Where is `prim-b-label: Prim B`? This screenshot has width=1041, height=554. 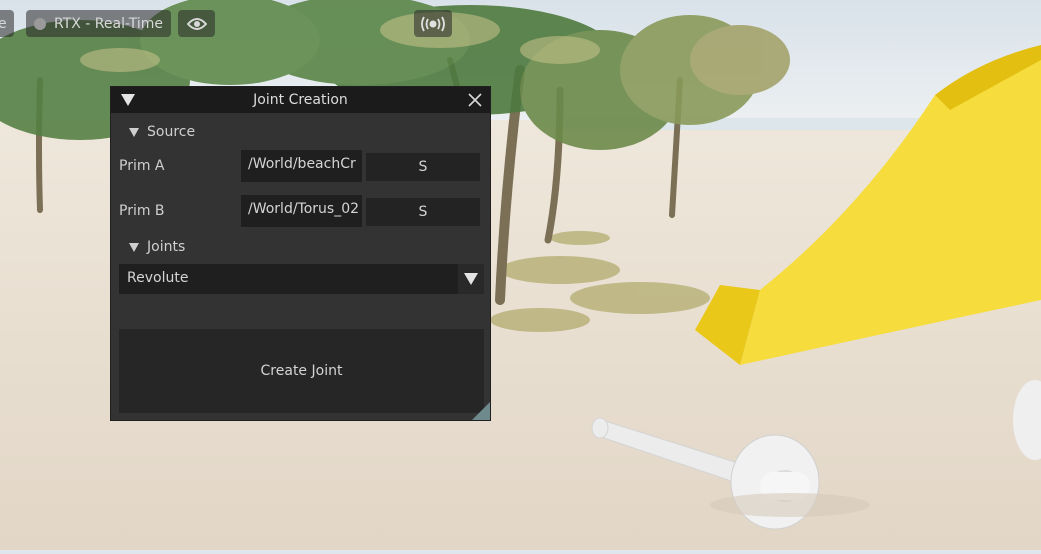 prim-b-label: Prim B is located at coordinates (142, 211).